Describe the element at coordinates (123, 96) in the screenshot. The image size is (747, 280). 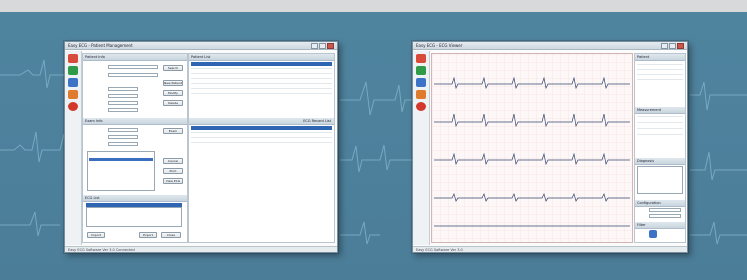
I see `birthdate-field` at that location.